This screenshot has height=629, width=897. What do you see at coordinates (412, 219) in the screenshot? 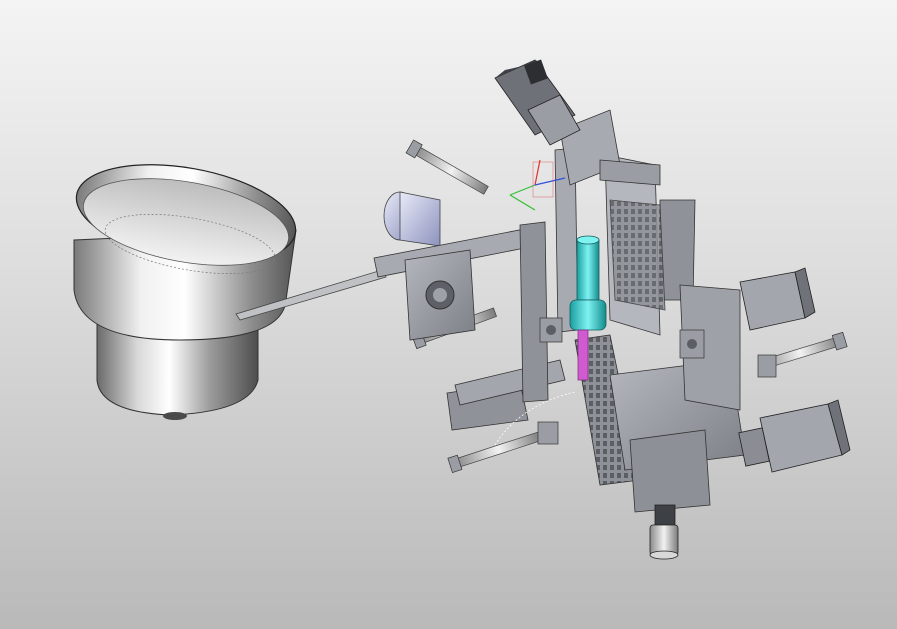
I see `feeder-motor` at bounding box center [412, 219].